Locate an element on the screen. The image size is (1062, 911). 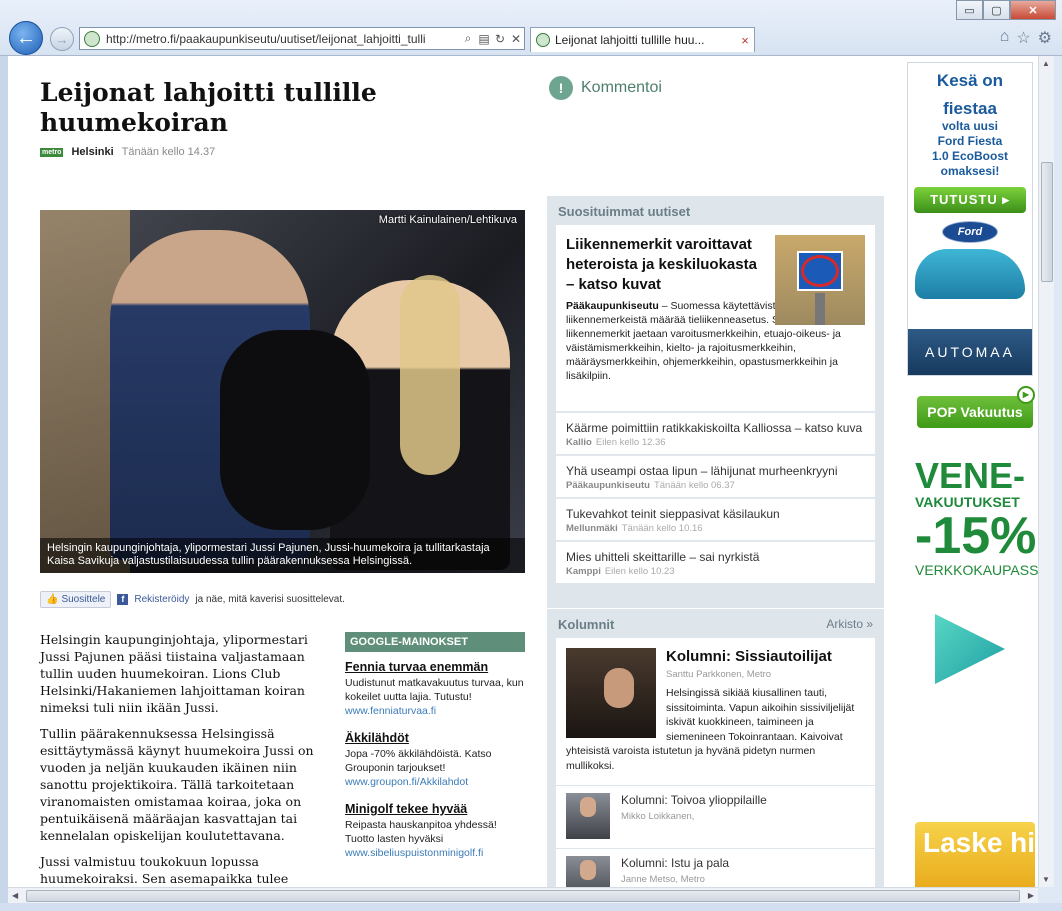
ad-title: Fennia turvaa enemmän is located at coordinates (435, 667).